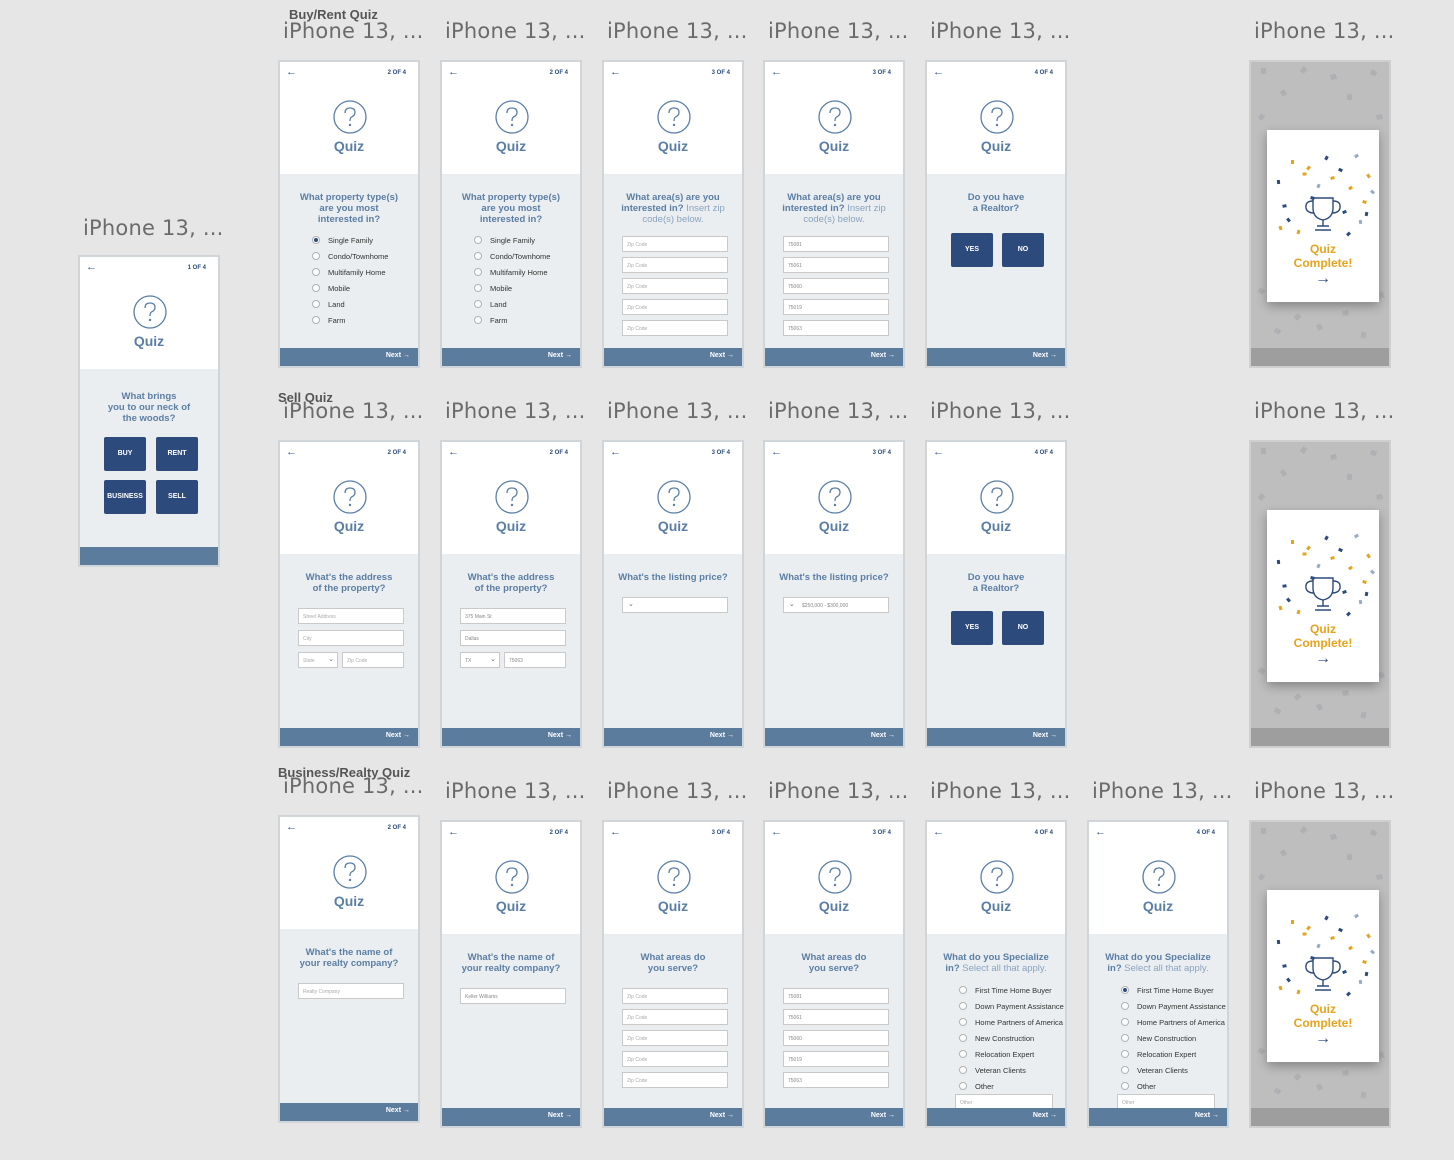 Image resolution: width=1454 pixels, height=1160 pixels. What do you see at coordinates (675, 605) in the screenshot?
I see `price-select: ⌄` at bounding box center [675, 605].